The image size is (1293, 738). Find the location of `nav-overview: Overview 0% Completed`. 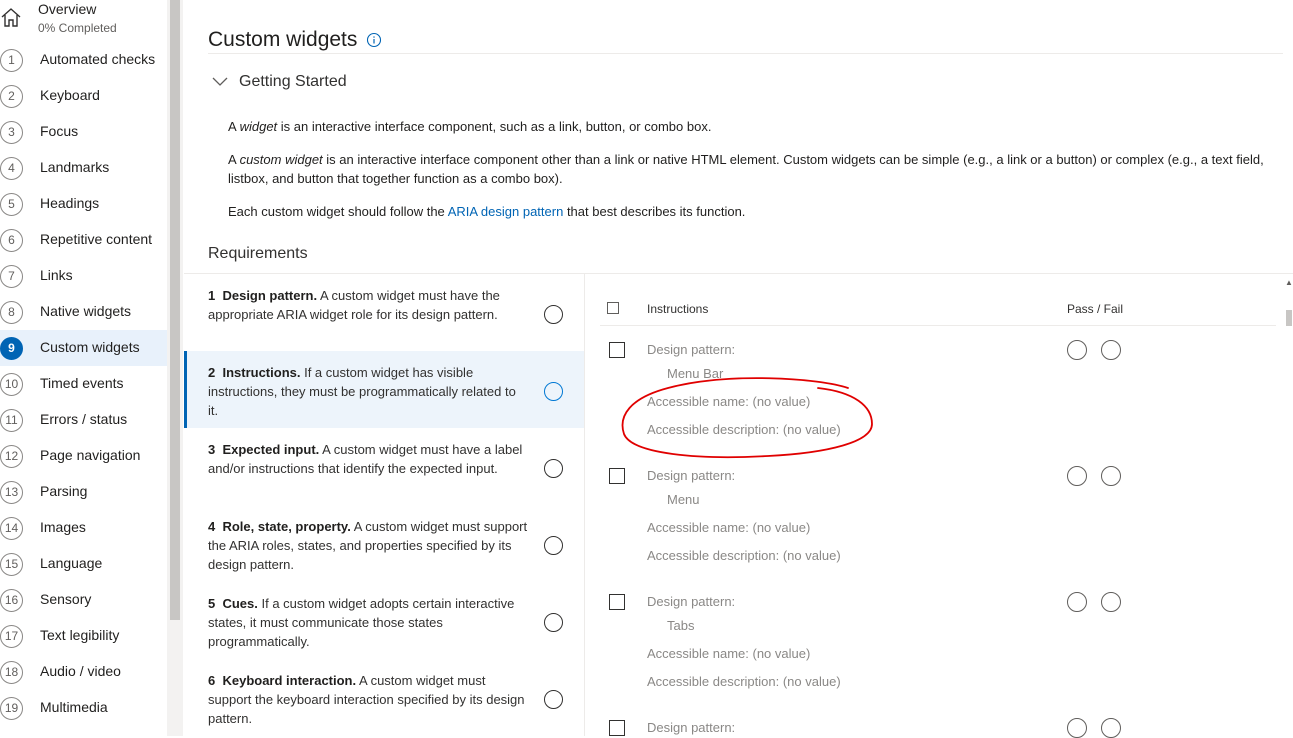

nav-overview: Overview 0% Completed is located at coordinates (83, 20).